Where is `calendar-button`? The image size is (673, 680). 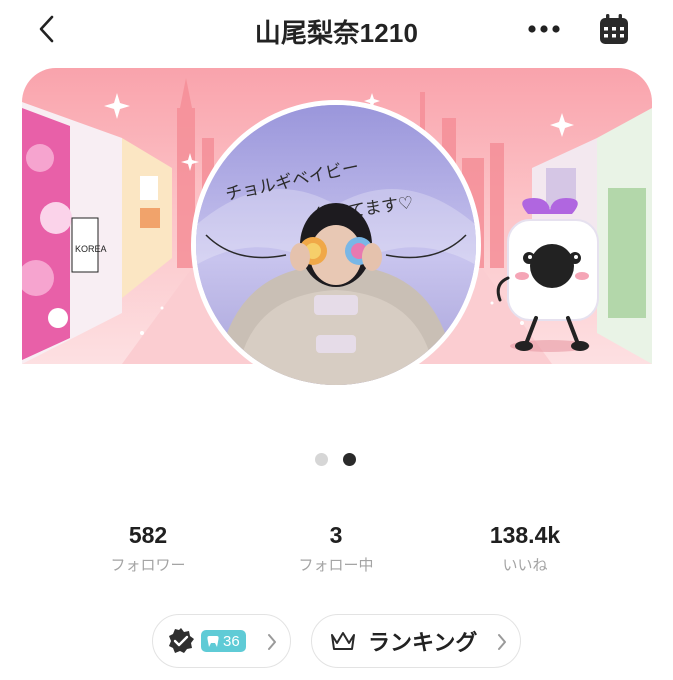
calendar-button is located at coordinates (614, 29).